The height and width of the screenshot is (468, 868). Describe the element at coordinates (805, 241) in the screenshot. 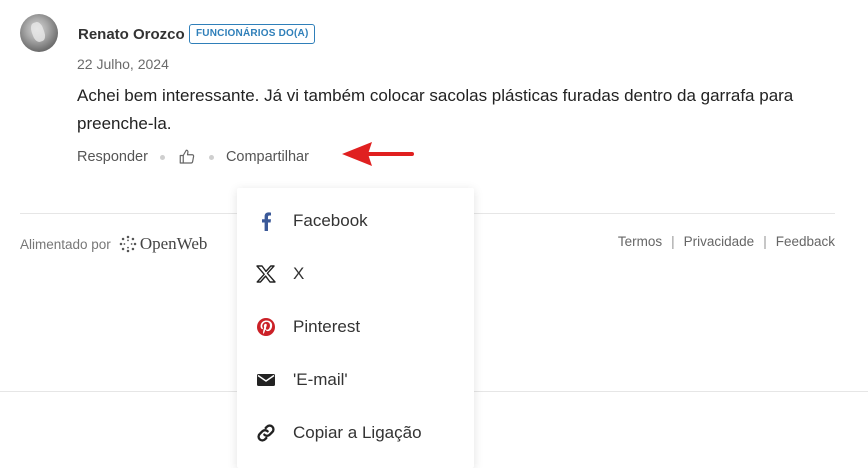

I see `feedback-link: Feedback` at that location.